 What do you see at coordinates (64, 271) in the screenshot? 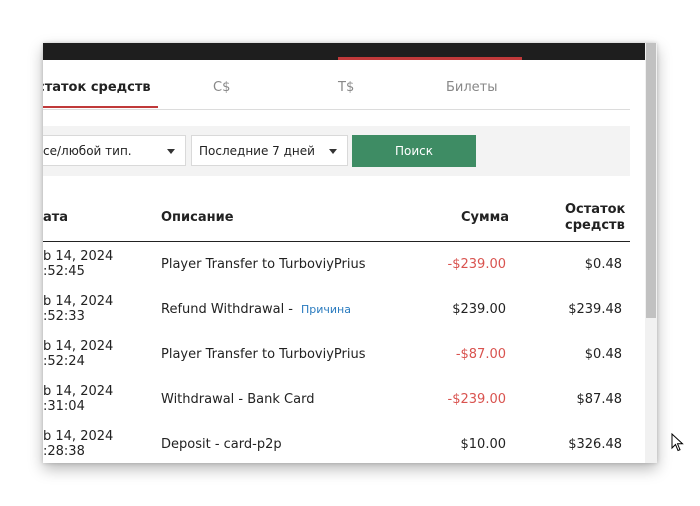
I see `row-date-line2: :52:45` at bounding box center [64, 271].